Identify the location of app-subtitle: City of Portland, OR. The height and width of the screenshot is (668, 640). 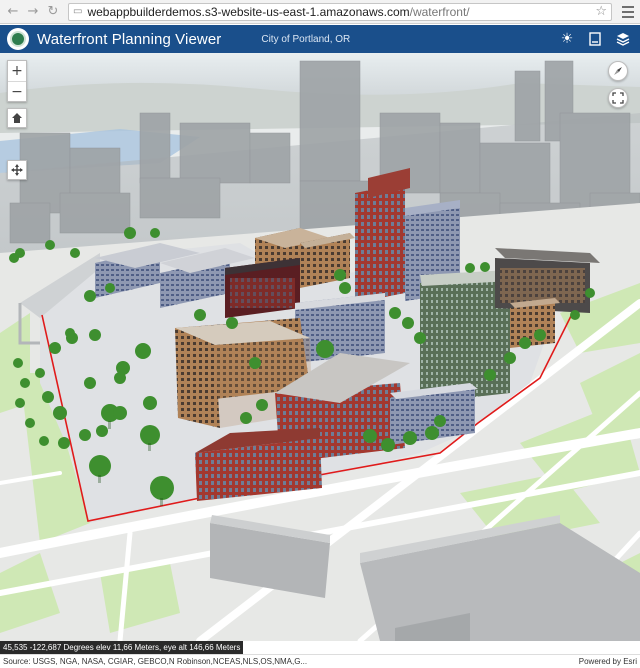
(306, 39).